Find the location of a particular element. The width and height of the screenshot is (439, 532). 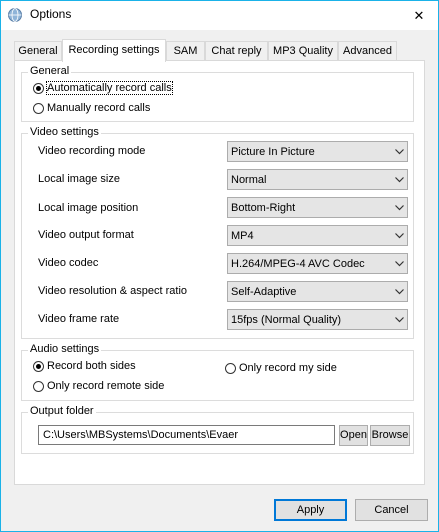

tab-label: MP3 Quality is located at coordinates (303, 51).